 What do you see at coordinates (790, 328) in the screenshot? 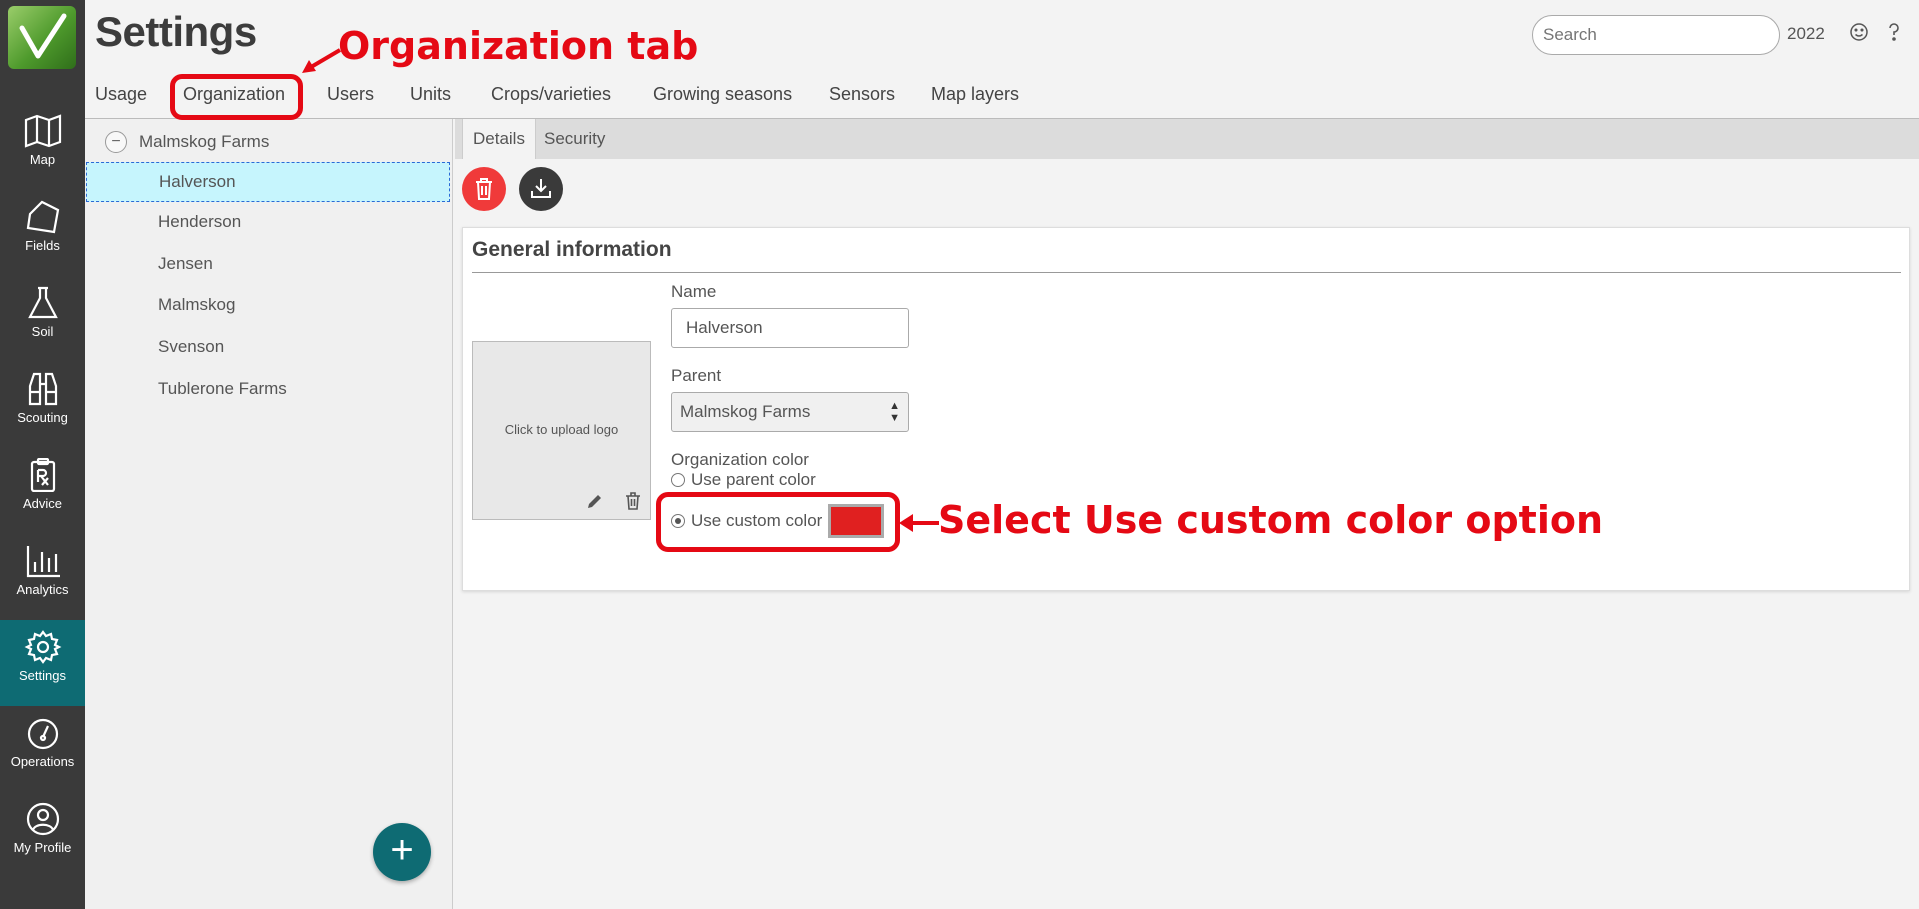
I see `name-field: Halverson` at bounding box center [790, 328].